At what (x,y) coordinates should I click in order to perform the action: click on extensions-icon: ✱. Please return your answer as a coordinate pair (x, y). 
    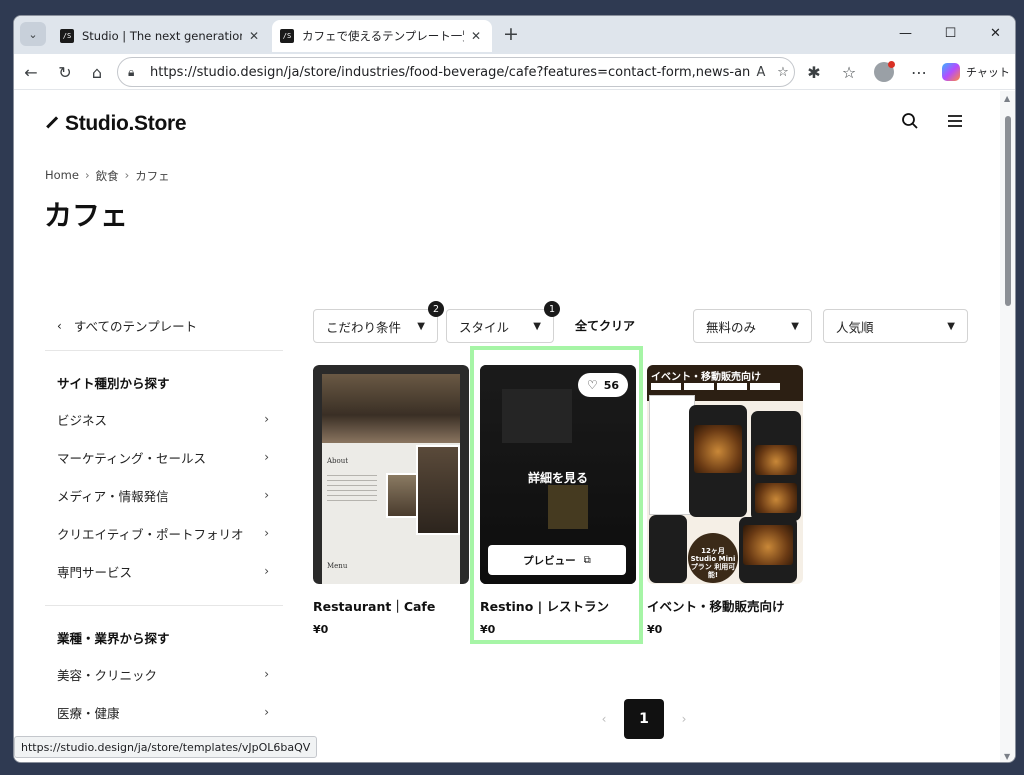
    Looking at the image, I should click on (814, 72).